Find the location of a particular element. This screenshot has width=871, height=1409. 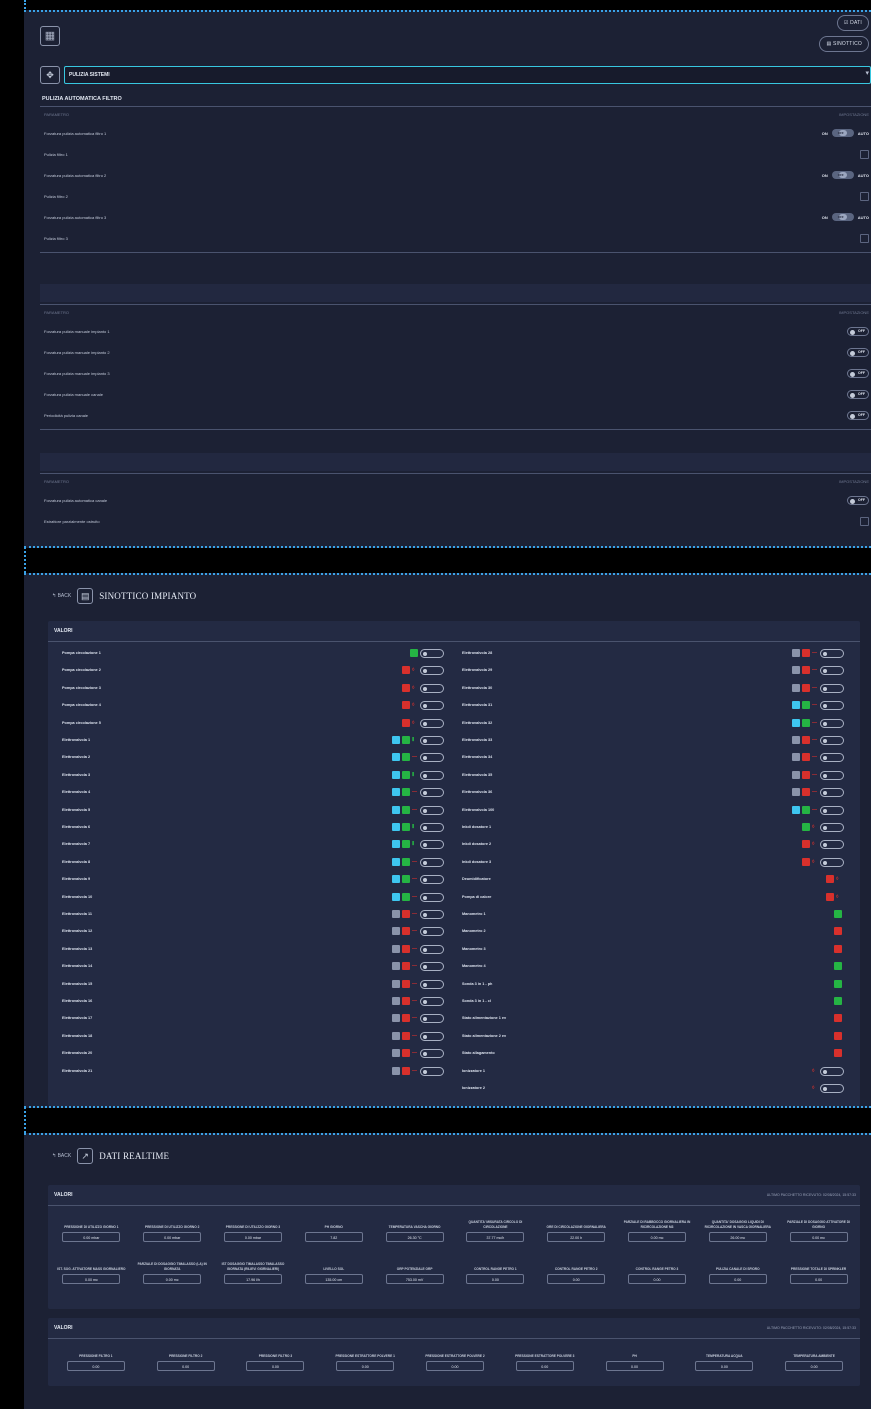

metric-label: PRESSIONE ESTRATTORE POLVERE 2 is located at coordinates (455, 1355).